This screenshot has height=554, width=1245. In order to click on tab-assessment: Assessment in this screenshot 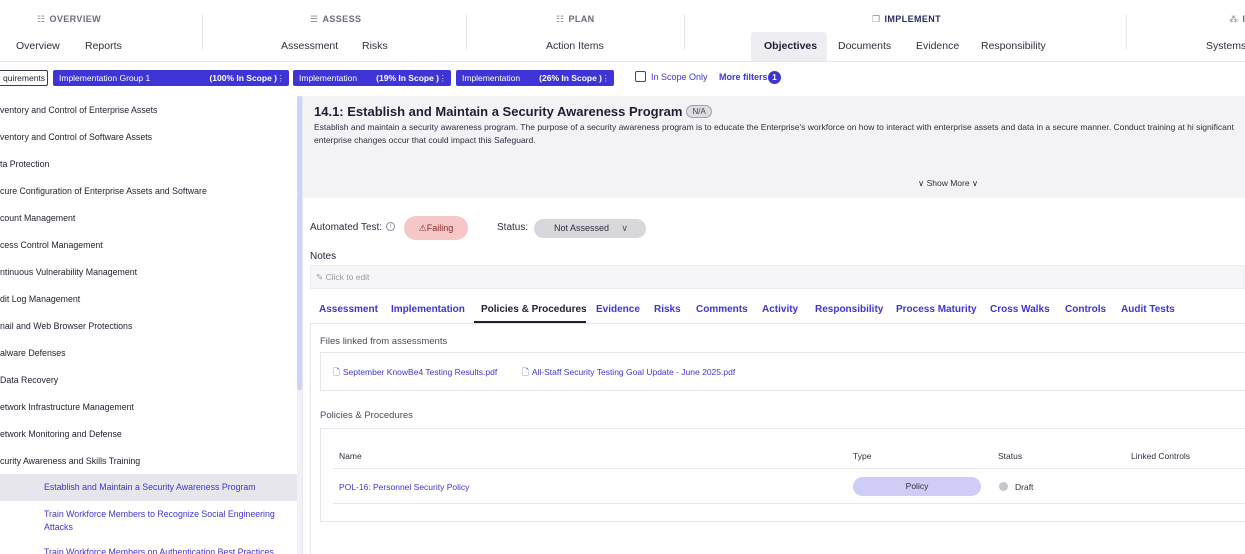, I will do `click(348, 309)`.